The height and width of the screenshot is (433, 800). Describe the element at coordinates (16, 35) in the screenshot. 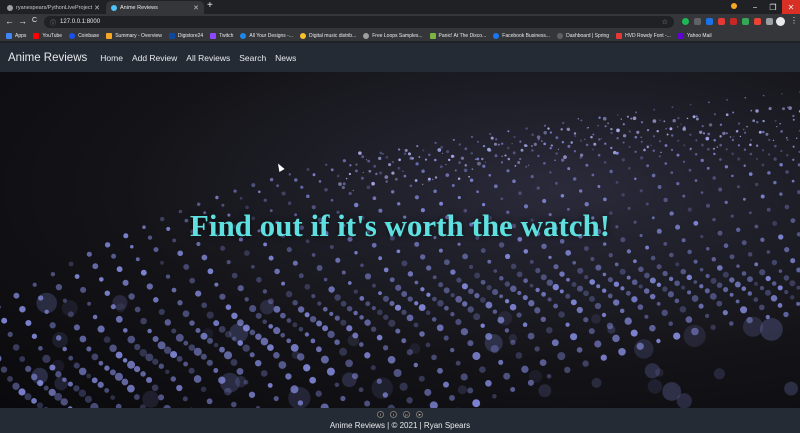

I see `bookmark-item: Apps` at that location.